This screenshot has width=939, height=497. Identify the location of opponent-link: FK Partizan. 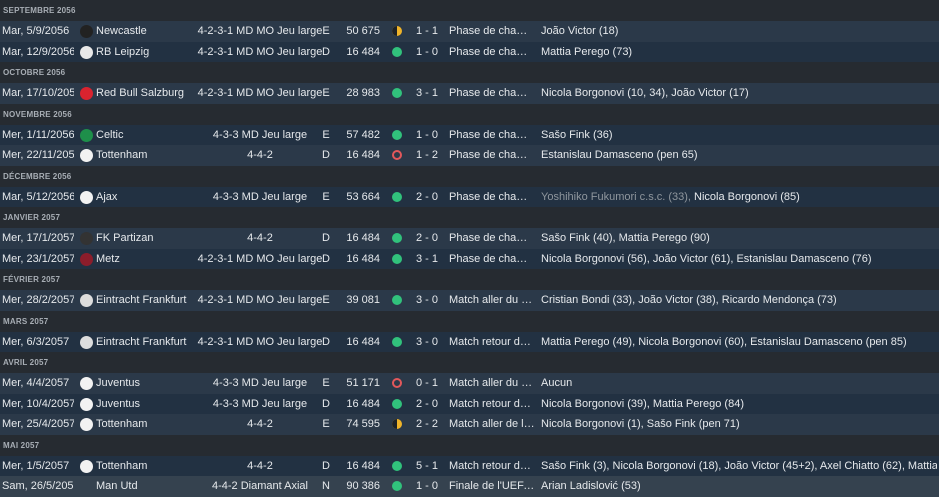
(151, 238).